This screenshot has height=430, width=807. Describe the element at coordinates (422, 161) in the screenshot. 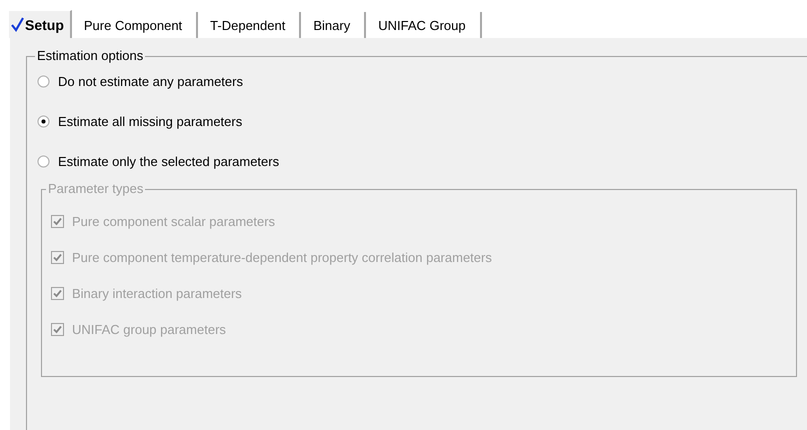

I see `radio-option: Estimate only the selected parameters` at that location.